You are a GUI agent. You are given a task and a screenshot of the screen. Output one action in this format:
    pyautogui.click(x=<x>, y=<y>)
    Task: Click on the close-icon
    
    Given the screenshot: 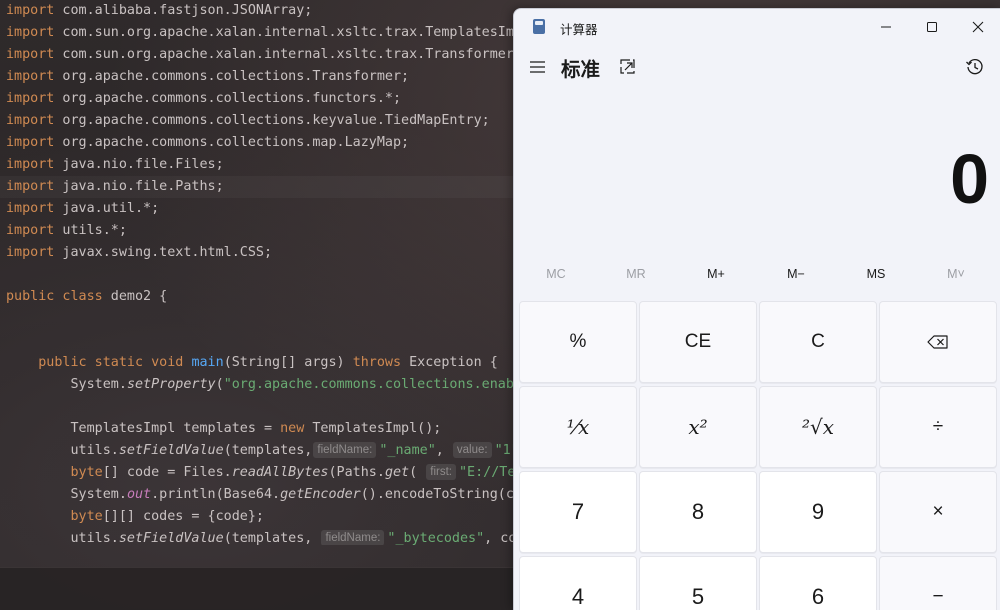 What is the action you would take?
    pyautogui.click(x=978, y=27)
    